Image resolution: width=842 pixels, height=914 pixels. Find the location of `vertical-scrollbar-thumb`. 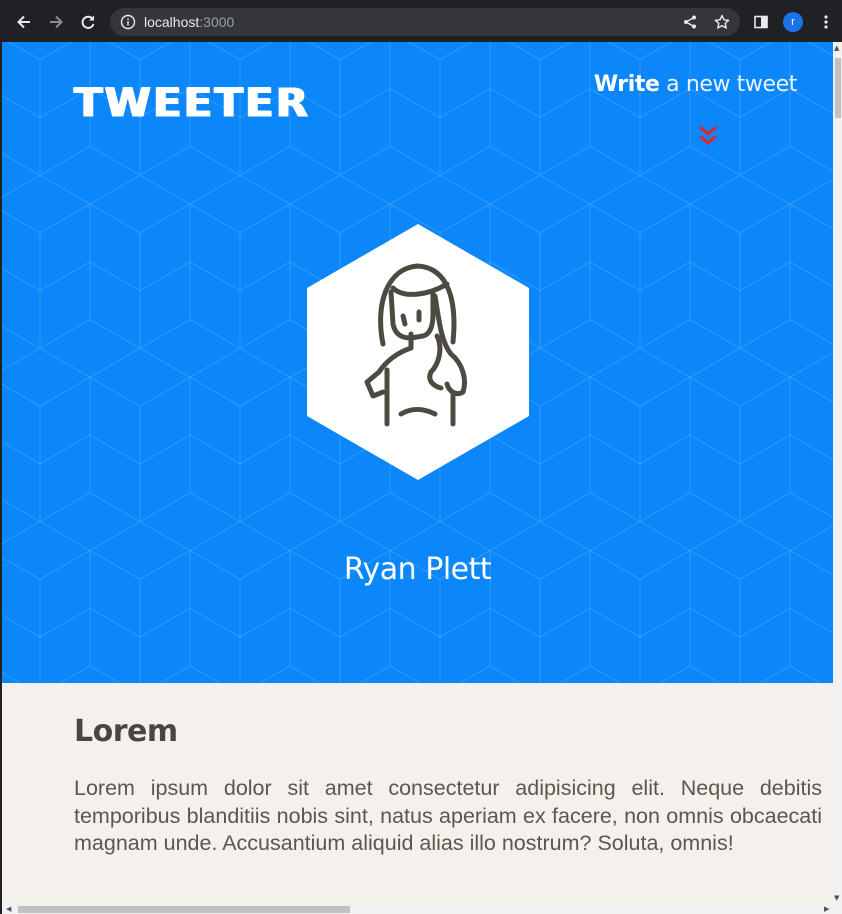

vertical-scrollbar-thumb is located at coordinates (838, 88).